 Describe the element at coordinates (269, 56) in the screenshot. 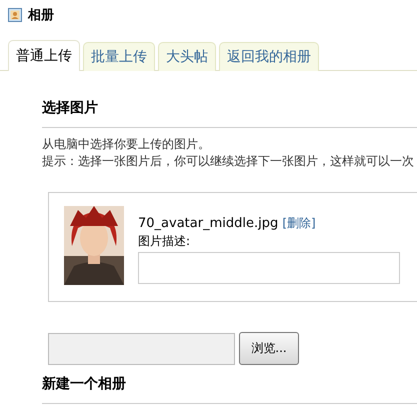

I see `tab: 返回我的相册` at that location.